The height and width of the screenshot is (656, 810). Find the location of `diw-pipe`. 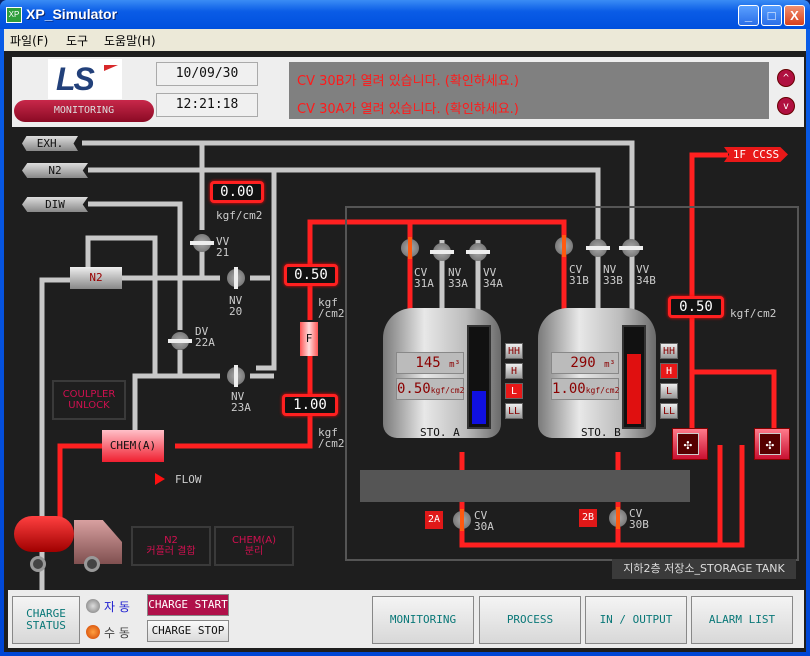

diw-pipe is located at coordinates (135, 288).